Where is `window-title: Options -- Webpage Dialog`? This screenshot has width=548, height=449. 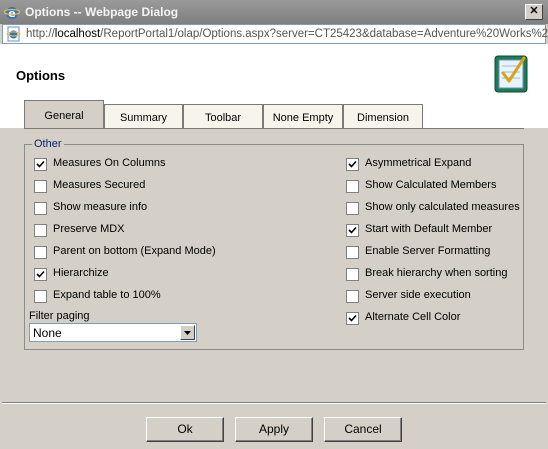
window-title: Options -- Webpage Dialog is located at coordinates (102, 12).